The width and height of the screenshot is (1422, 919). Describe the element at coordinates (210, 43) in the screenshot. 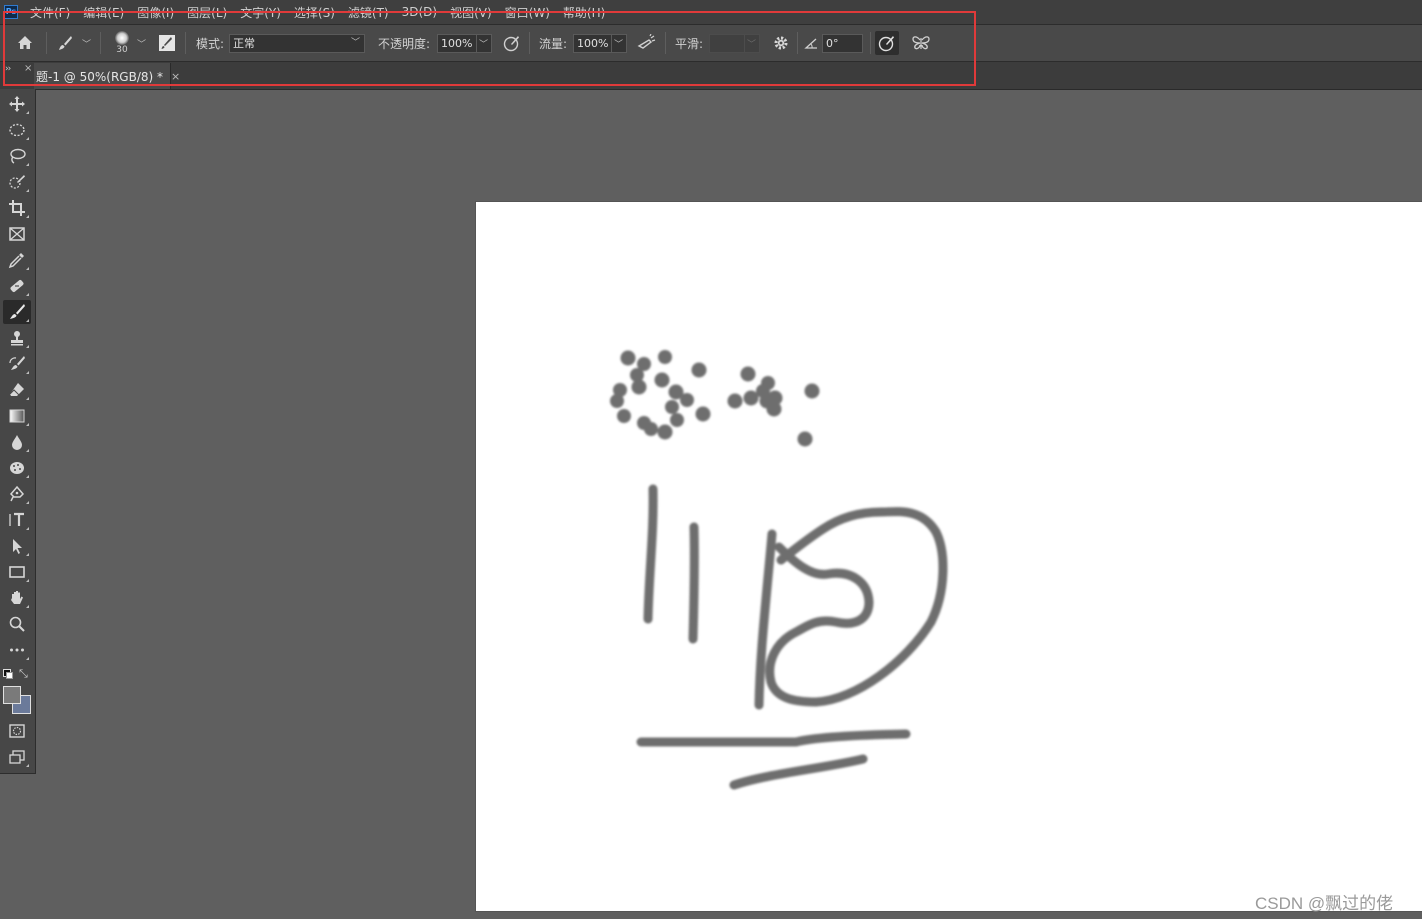

I see `mode-label: 模式:` at that location.